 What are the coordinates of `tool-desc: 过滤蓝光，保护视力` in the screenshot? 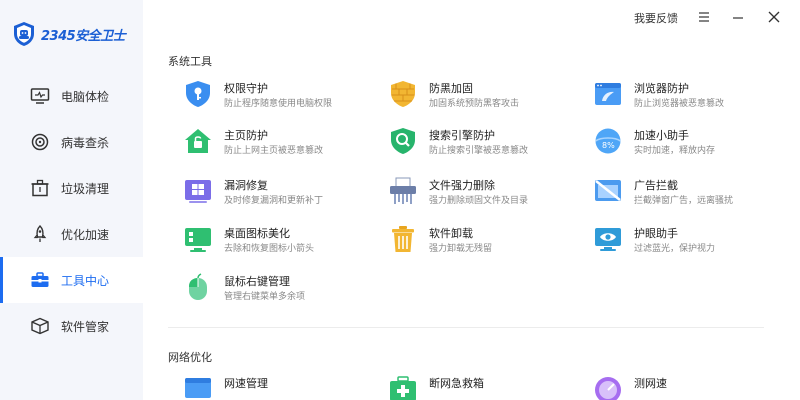 It's located at (675, 249).